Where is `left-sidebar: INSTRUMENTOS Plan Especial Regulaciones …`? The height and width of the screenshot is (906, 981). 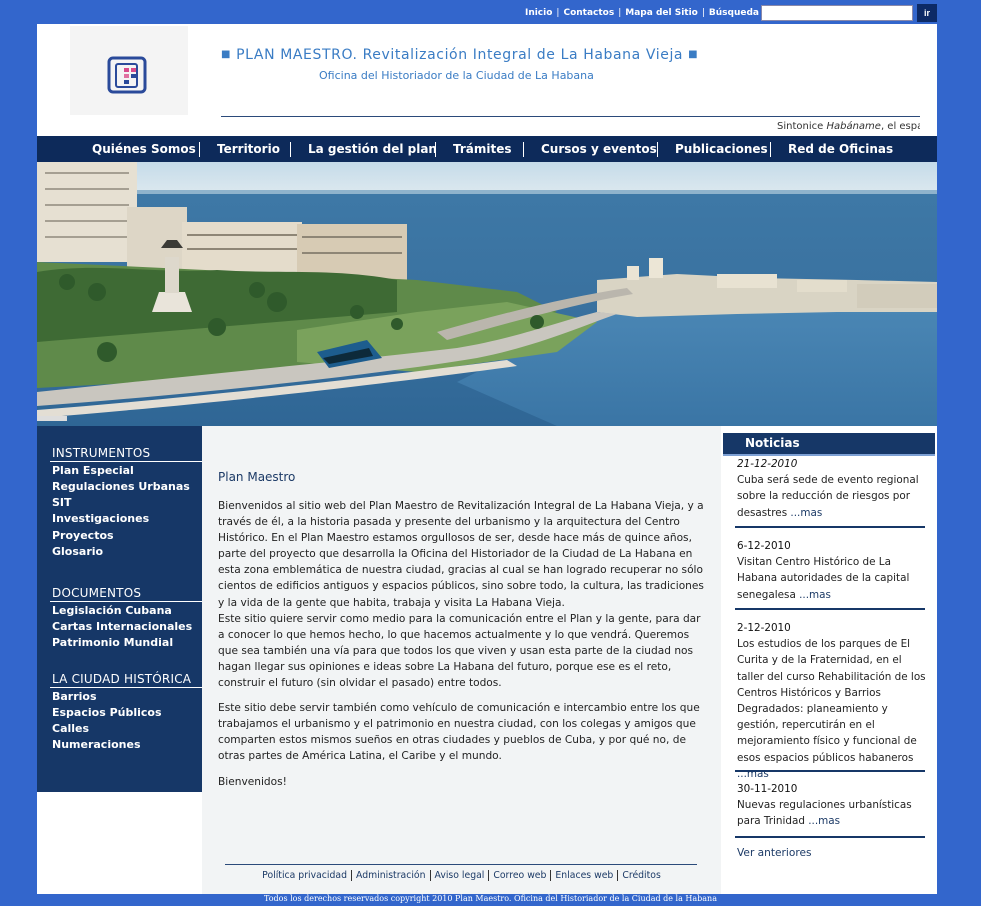
left-sidebar: INSTRUMENTOS Plan Especial Regulaciones … is located at coordinates (119, 609).